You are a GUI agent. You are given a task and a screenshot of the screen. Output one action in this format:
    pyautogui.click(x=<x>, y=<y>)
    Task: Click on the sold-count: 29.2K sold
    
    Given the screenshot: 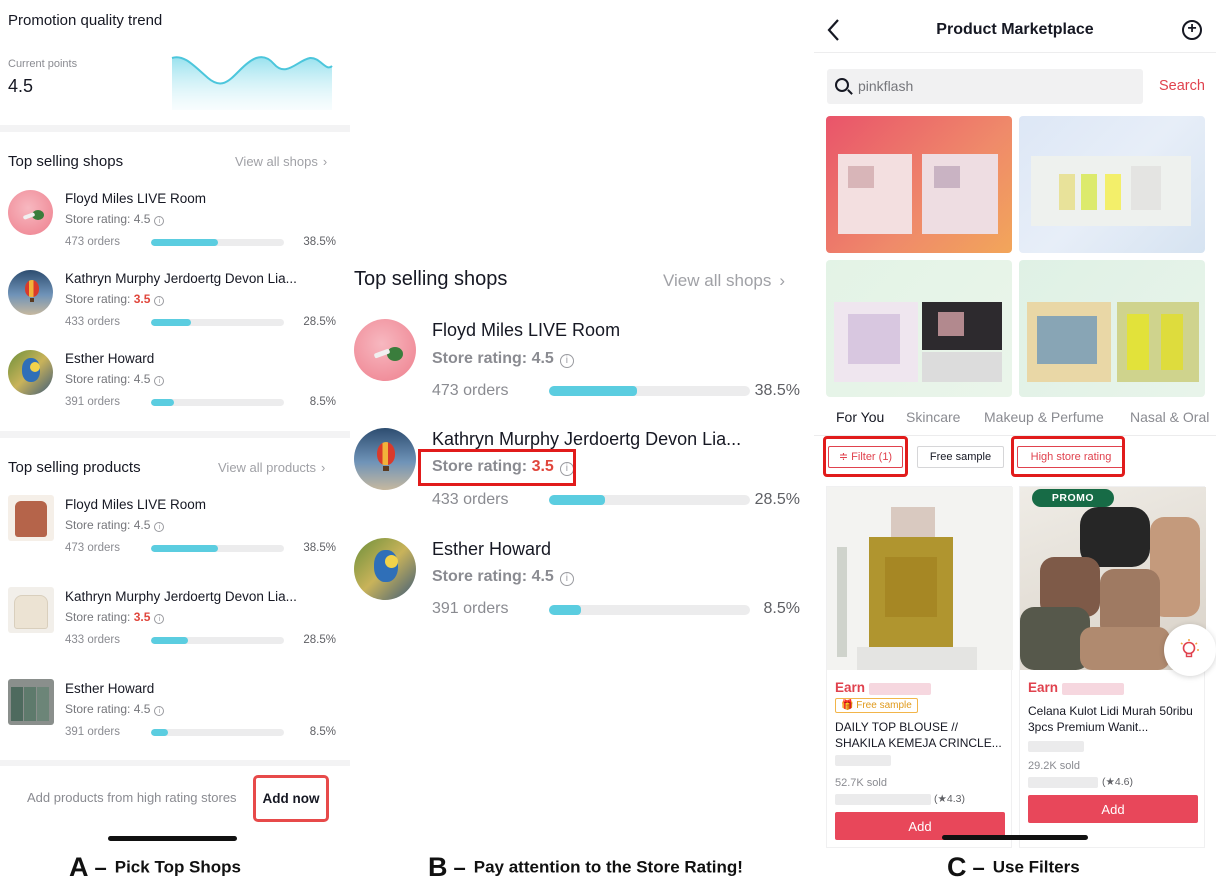 What is the action you would take?
    pyautogui.click(x=1054, y=766)
    